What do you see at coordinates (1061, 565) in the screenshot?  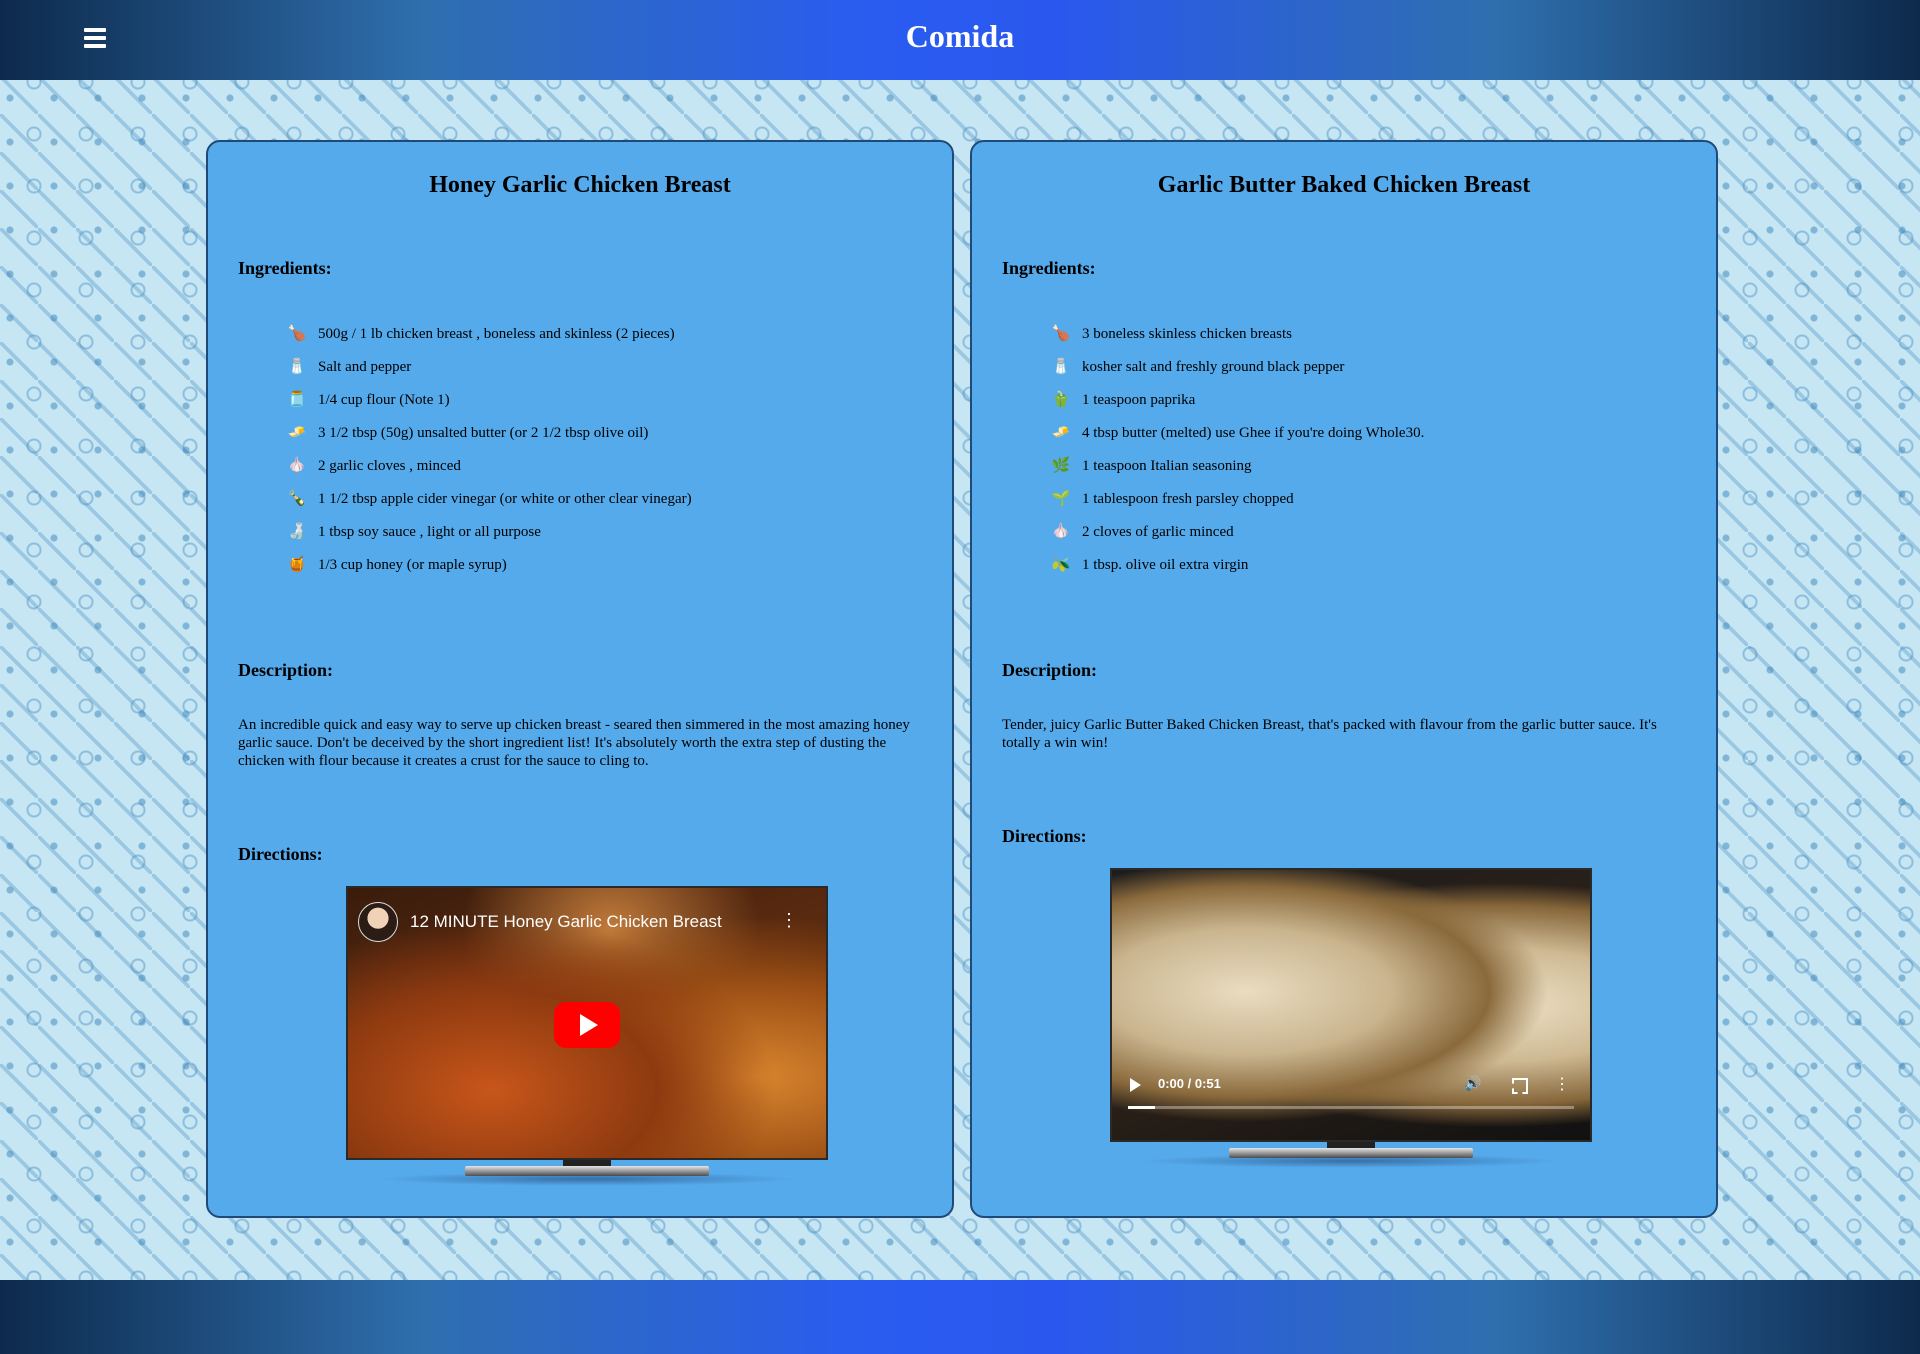 I see `olive-oil-icon: 🫒` at bounding box center [1061, 565].